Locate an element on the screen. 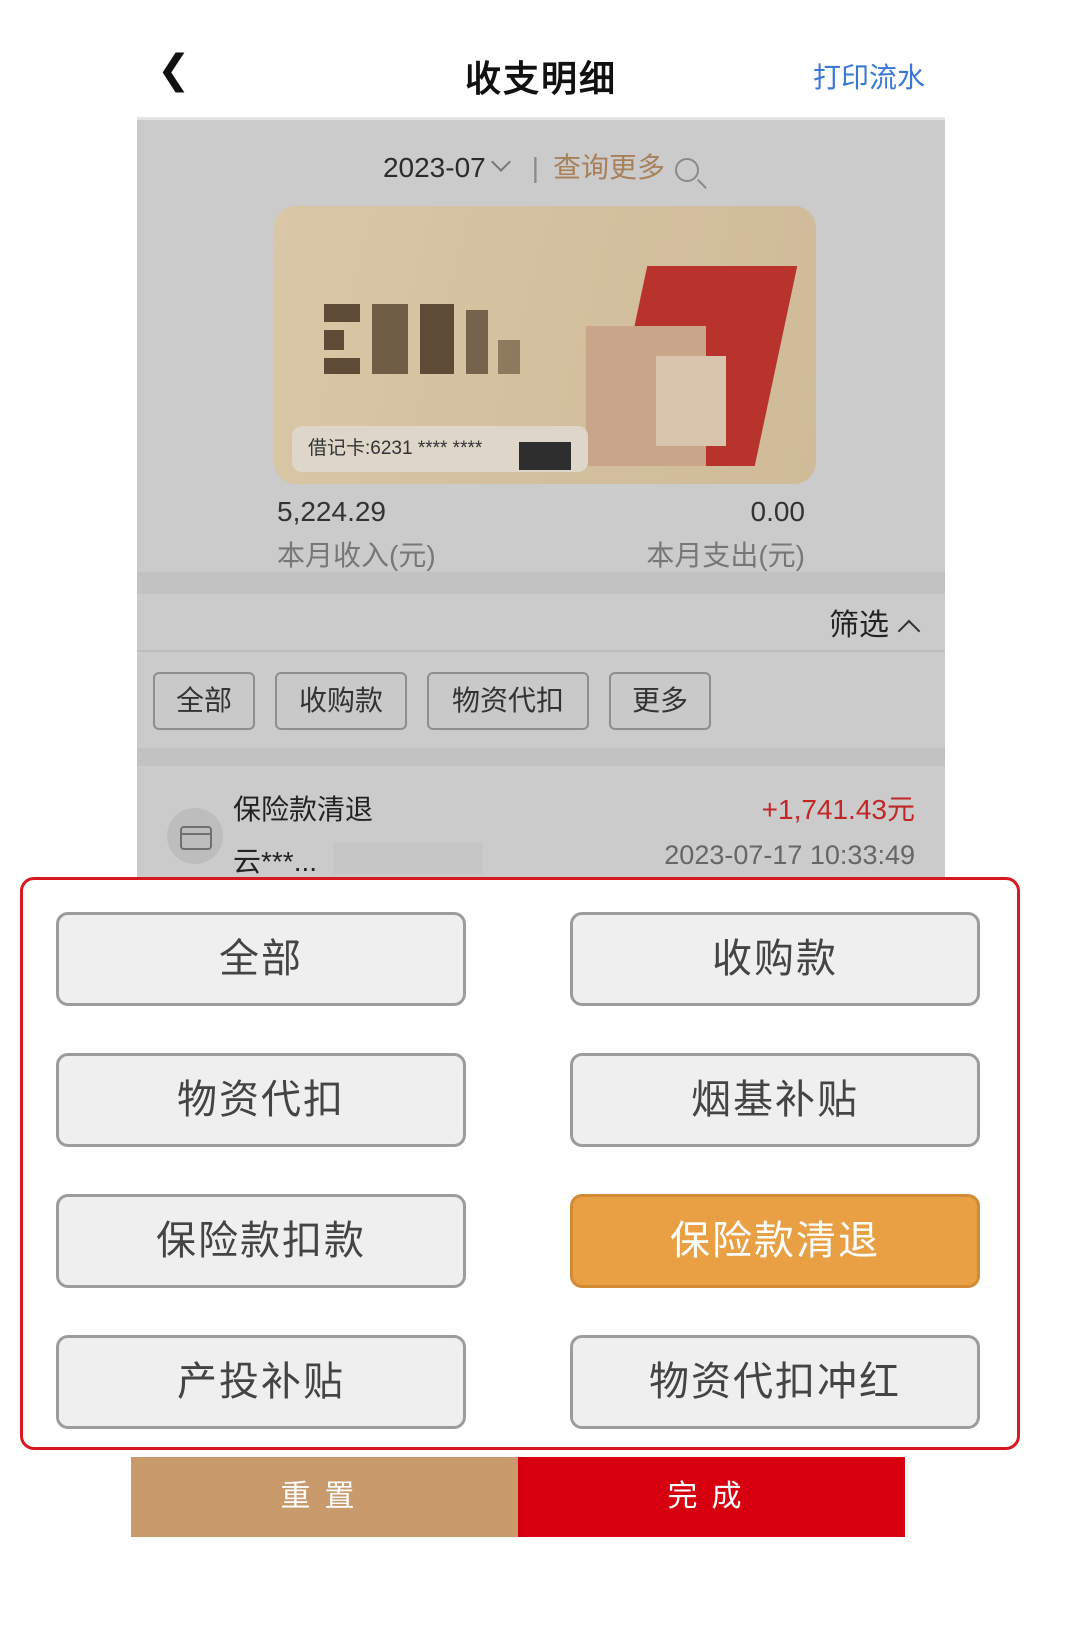 The image size is (1080, 1630). monthly-income-value: 5,224.29 is located at coordinates (331, 511).